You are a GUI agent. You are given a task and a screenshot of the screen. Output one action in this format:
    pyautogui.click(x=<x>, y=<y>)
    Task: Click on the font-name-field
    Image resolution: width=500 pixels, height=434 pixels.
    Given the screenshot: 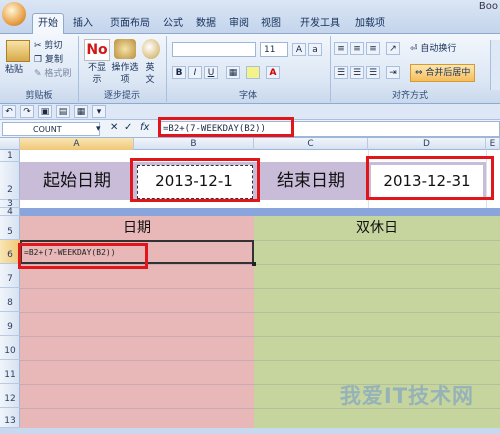 What is the action you would take?
    pyautogui.click(x=214, y=49)
    